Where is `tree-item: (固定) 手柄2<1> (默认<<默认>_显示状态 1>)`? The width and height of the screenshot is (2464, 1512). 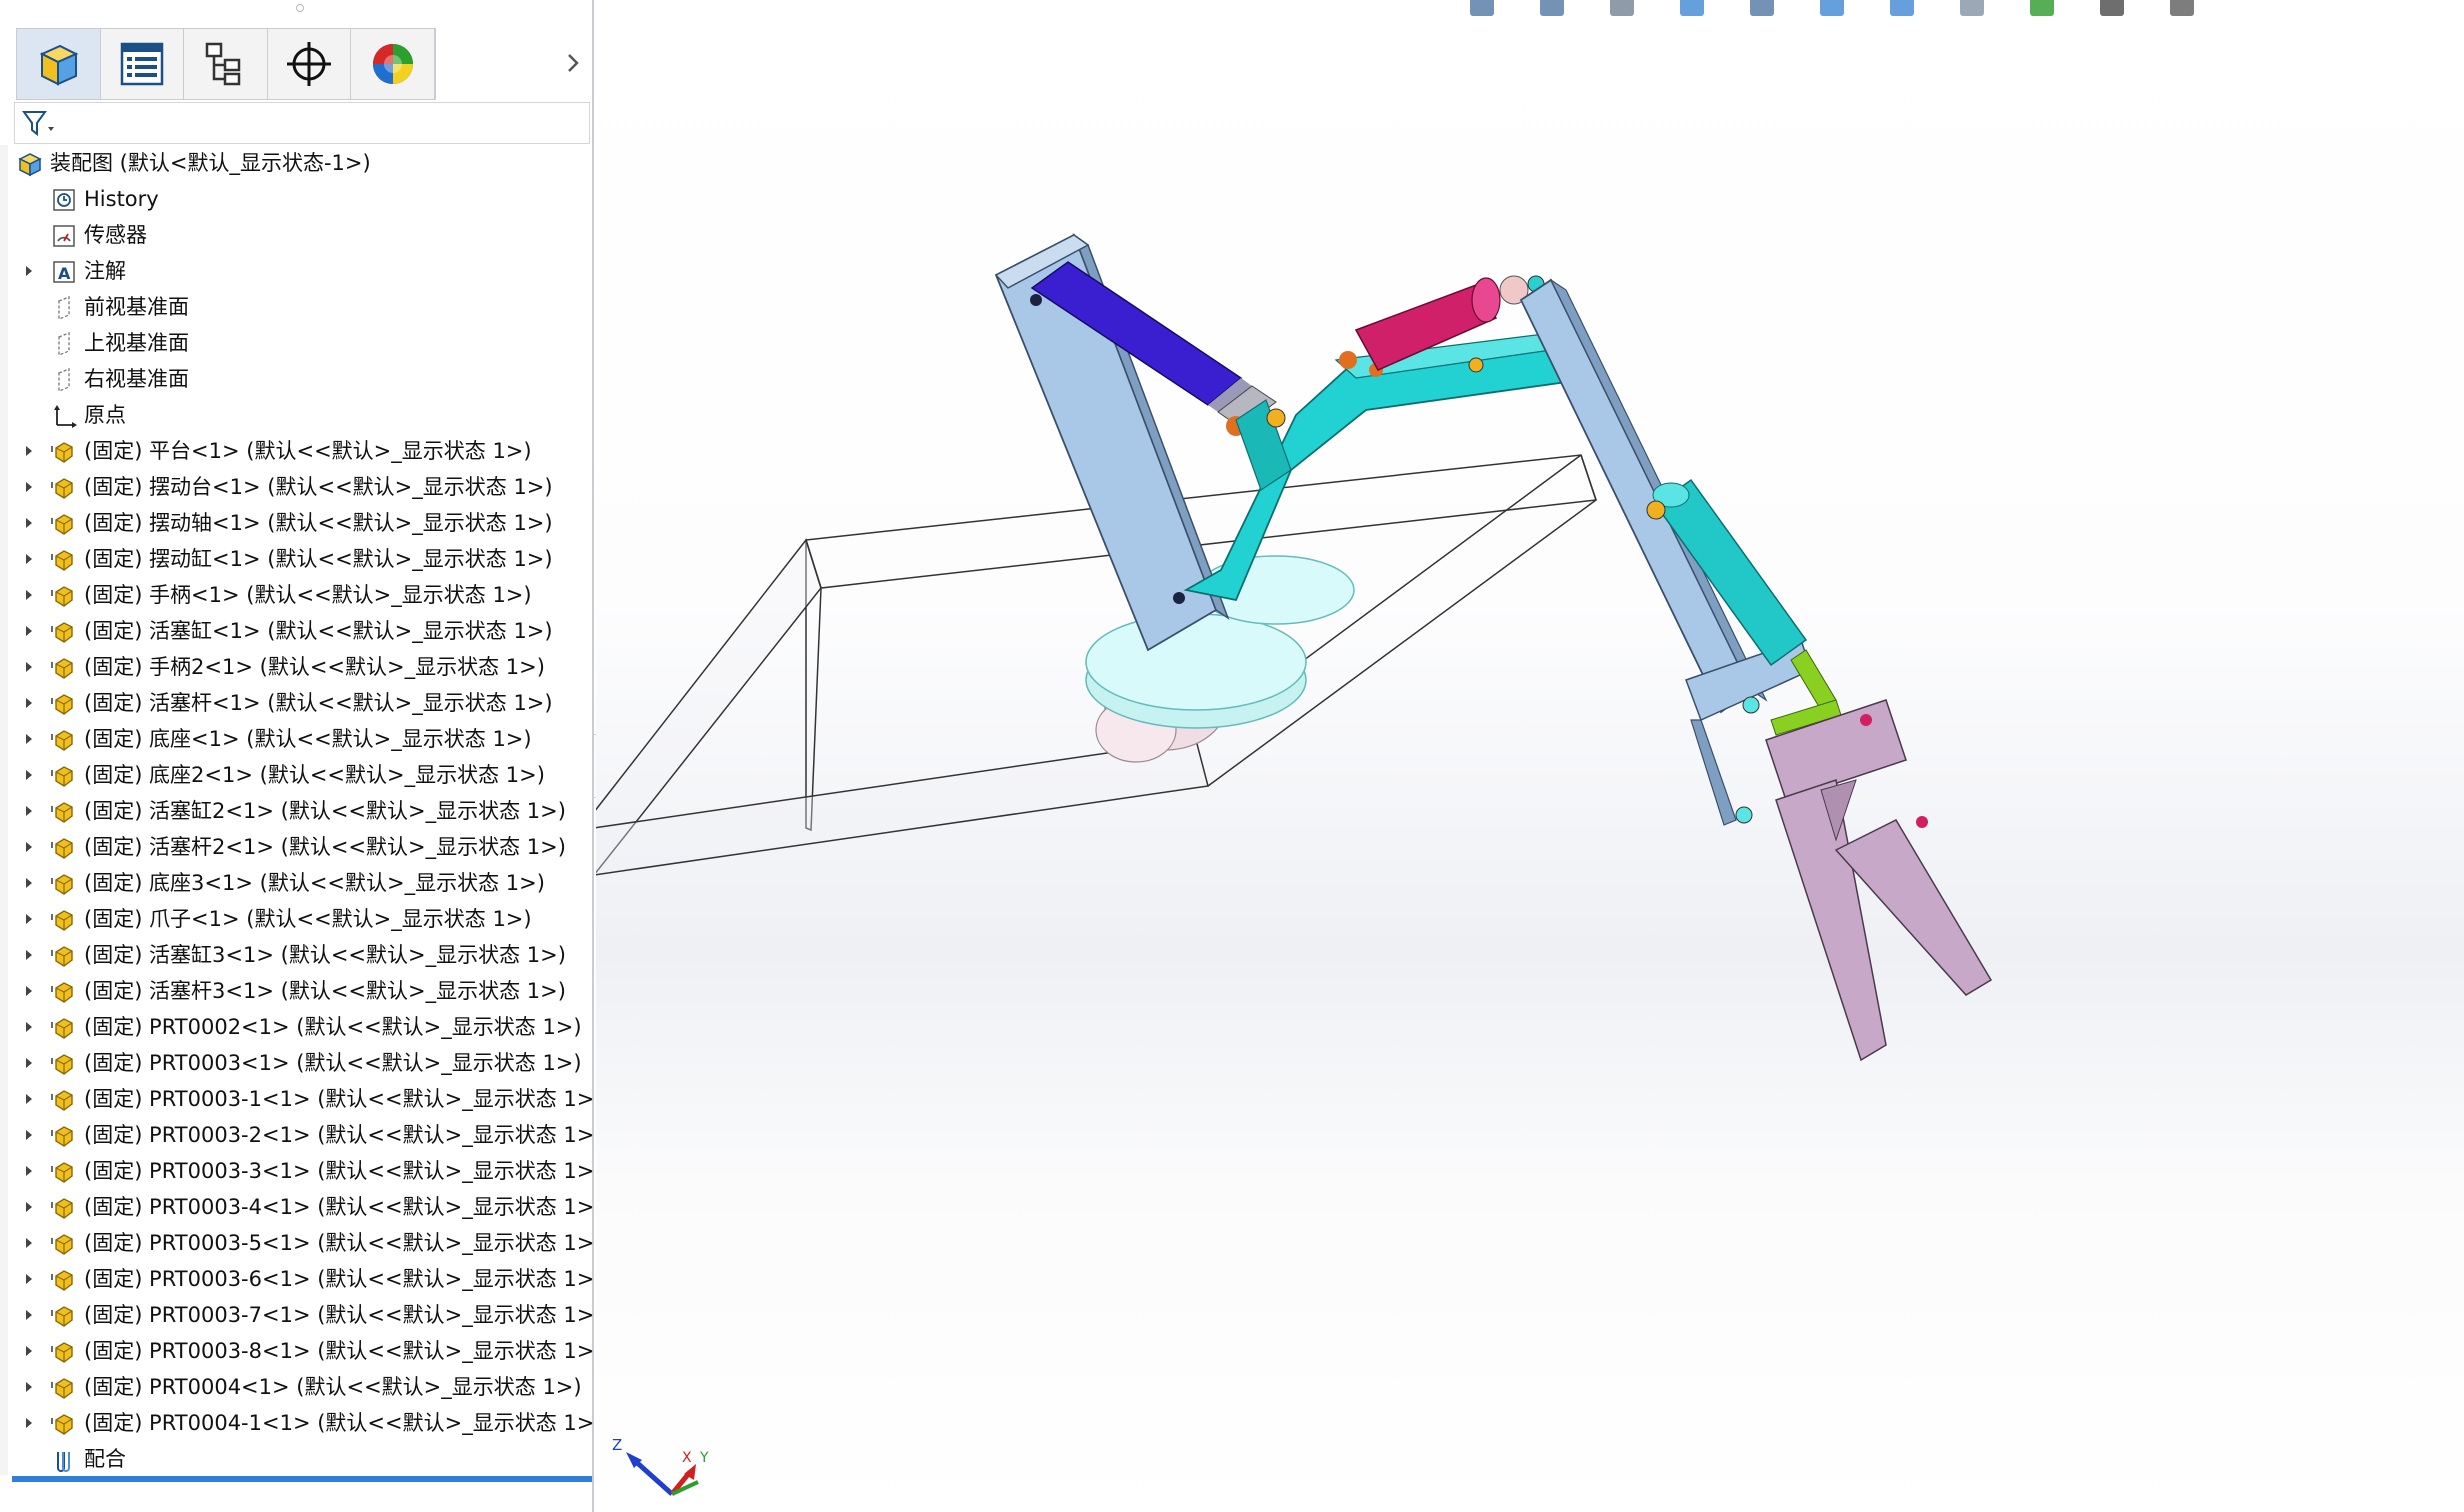
tree-item: (固定) 手柄2<1> (默认<<默认>_显示状态 1>) is located at coordinates (295, 667).